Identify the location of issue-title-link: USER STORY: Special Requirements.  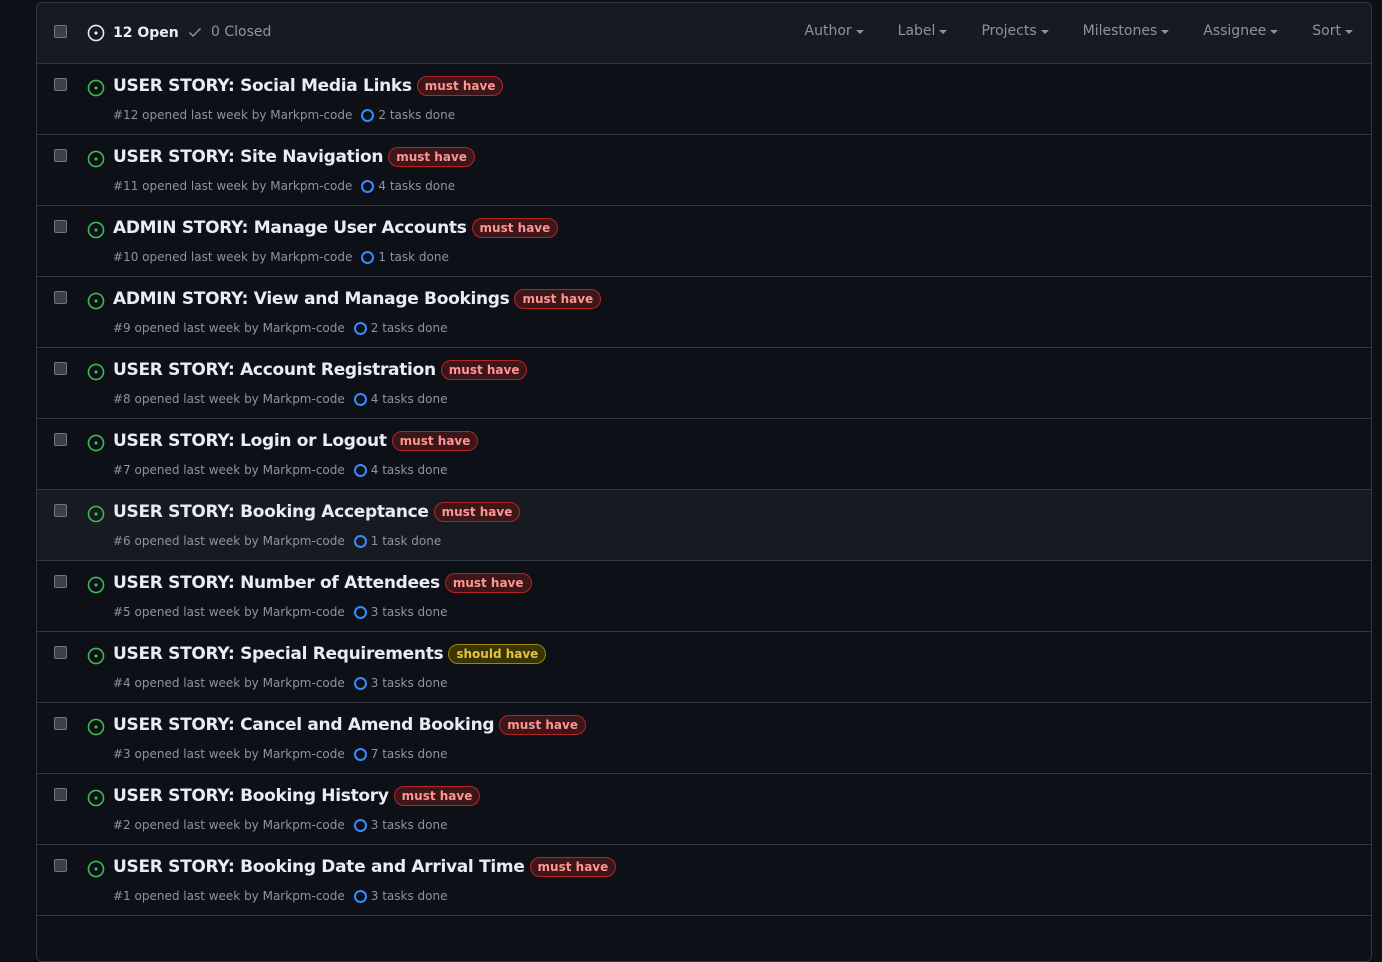
(278, 654).